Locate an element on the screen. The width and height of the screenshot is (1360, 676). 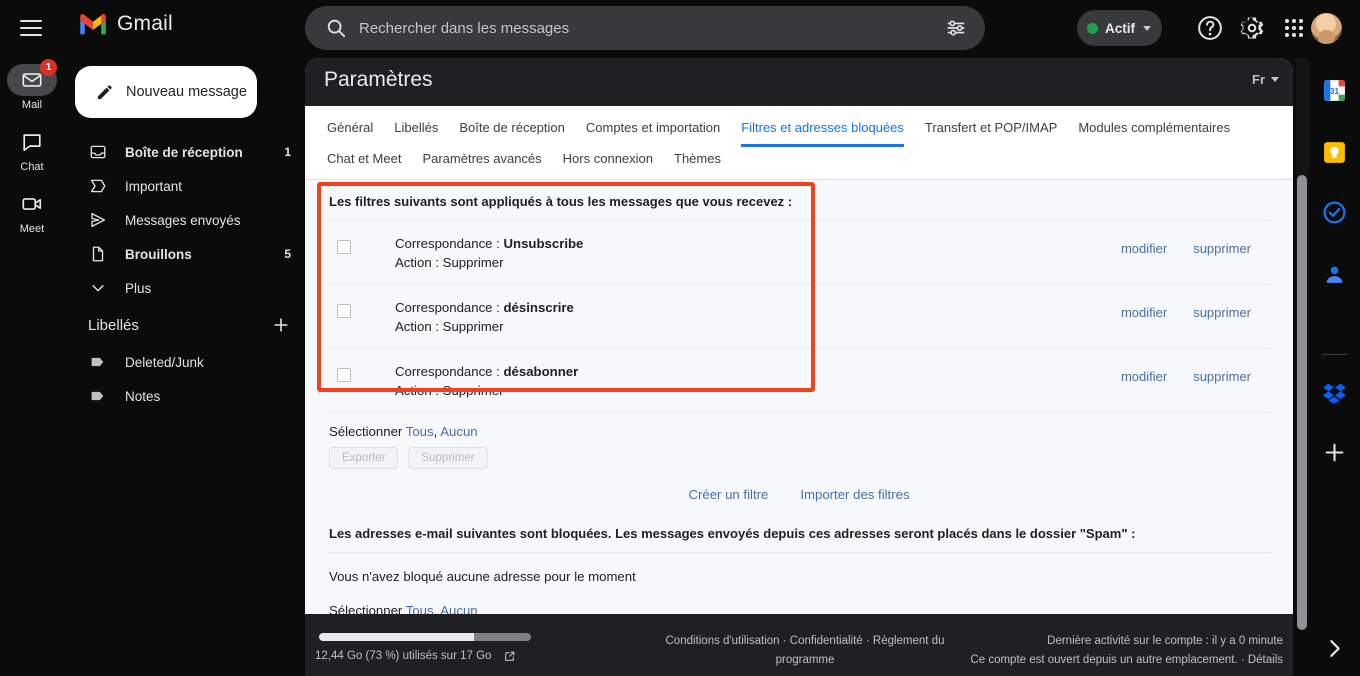
external-link-icon is located at coordinates (509, 656).